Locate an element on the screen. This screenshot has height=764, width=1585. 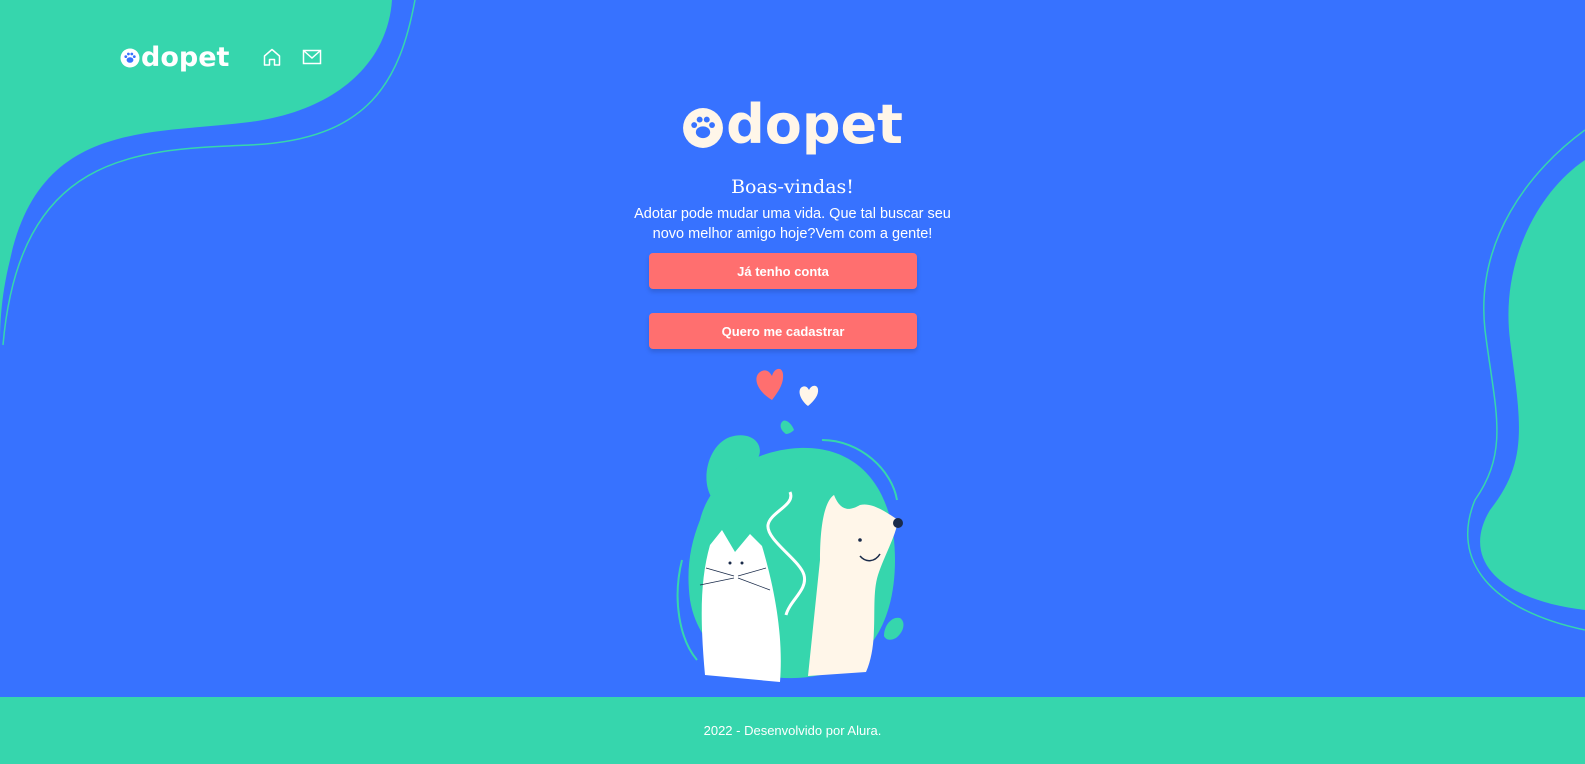
header: dopet is located at coordinates (221, 57).